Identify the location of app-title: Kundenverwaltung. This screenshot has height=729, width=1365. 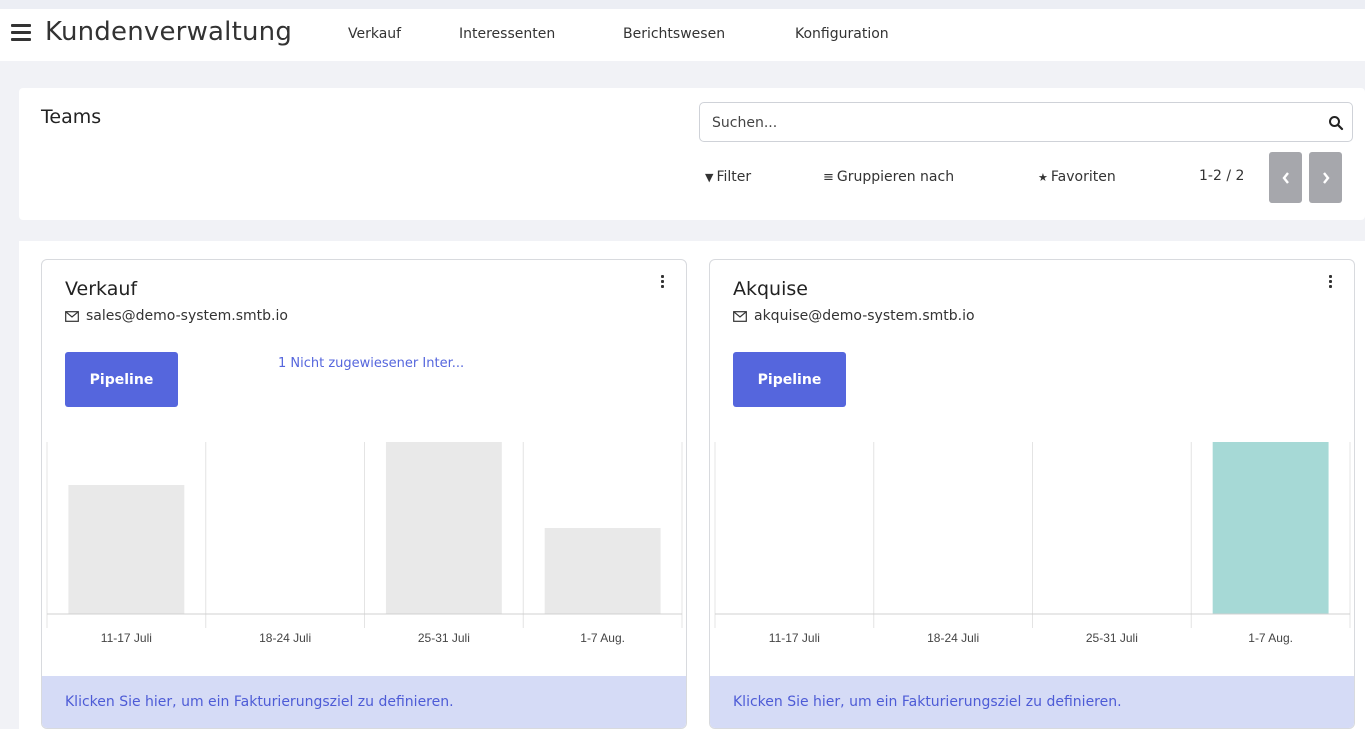
(168, 32).